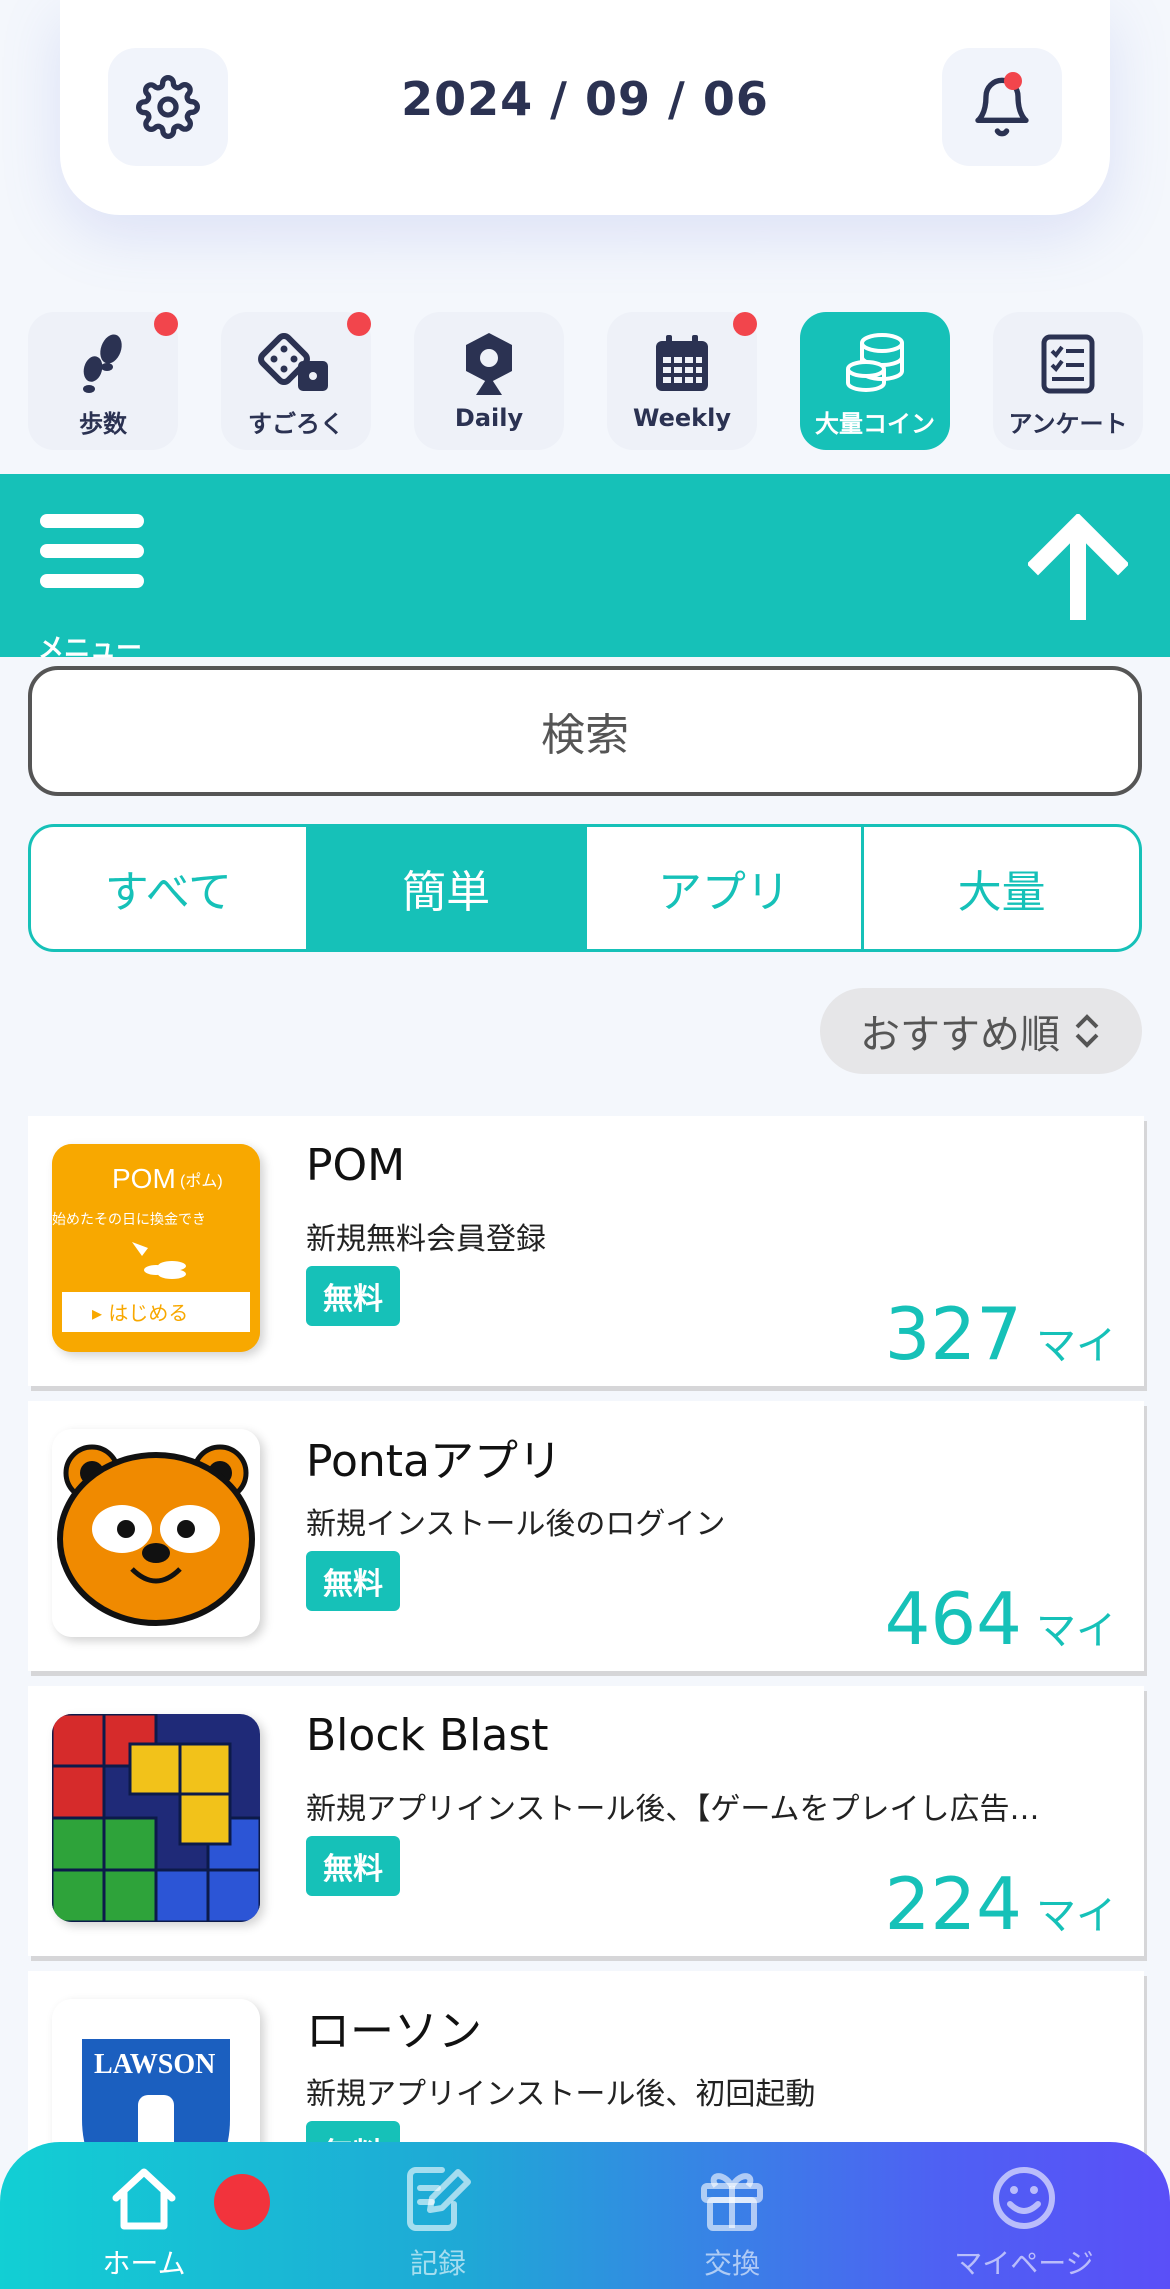 Image resolution: width=1170 pixels, height=2289 pixels. I want to click on svg-text: POM, so click(144, 1178).